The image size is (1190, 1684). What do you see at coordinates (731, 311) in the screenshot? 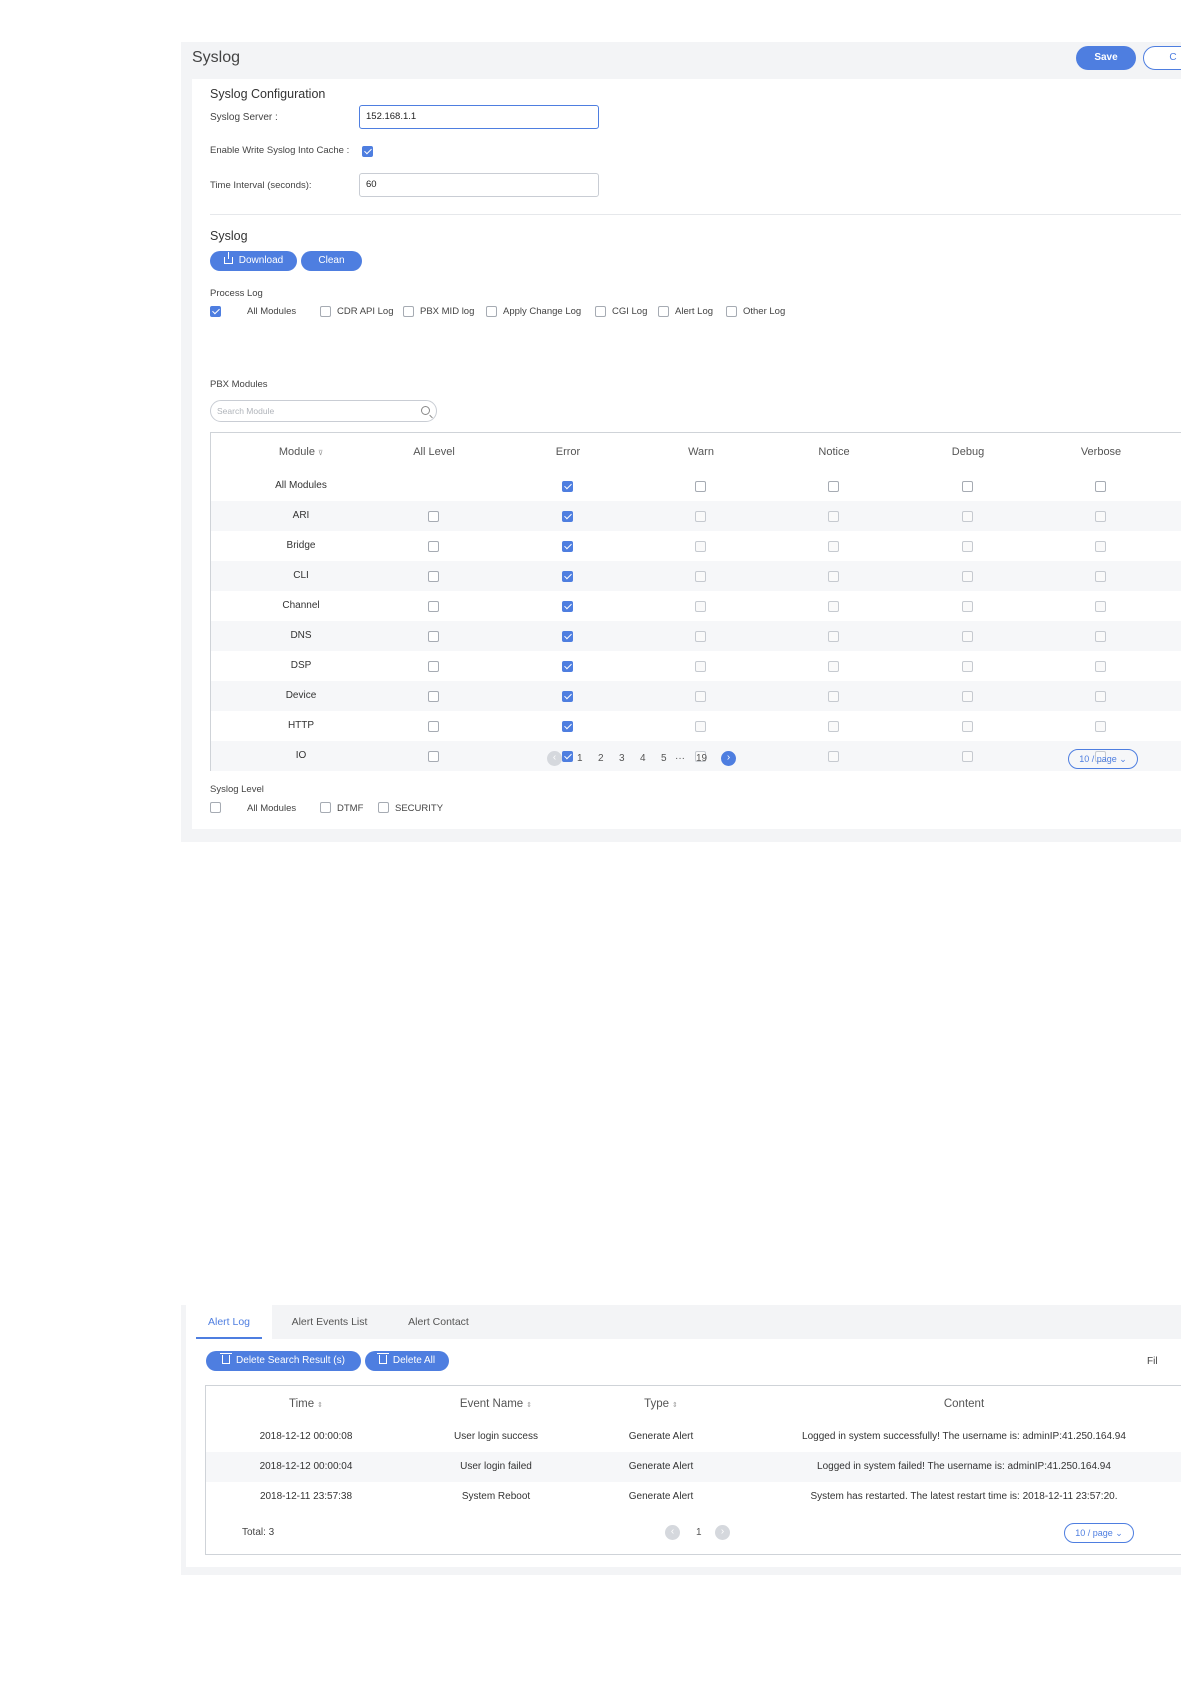
I see `process-log-checkbox-other-log` at bounding box center [731, 311].